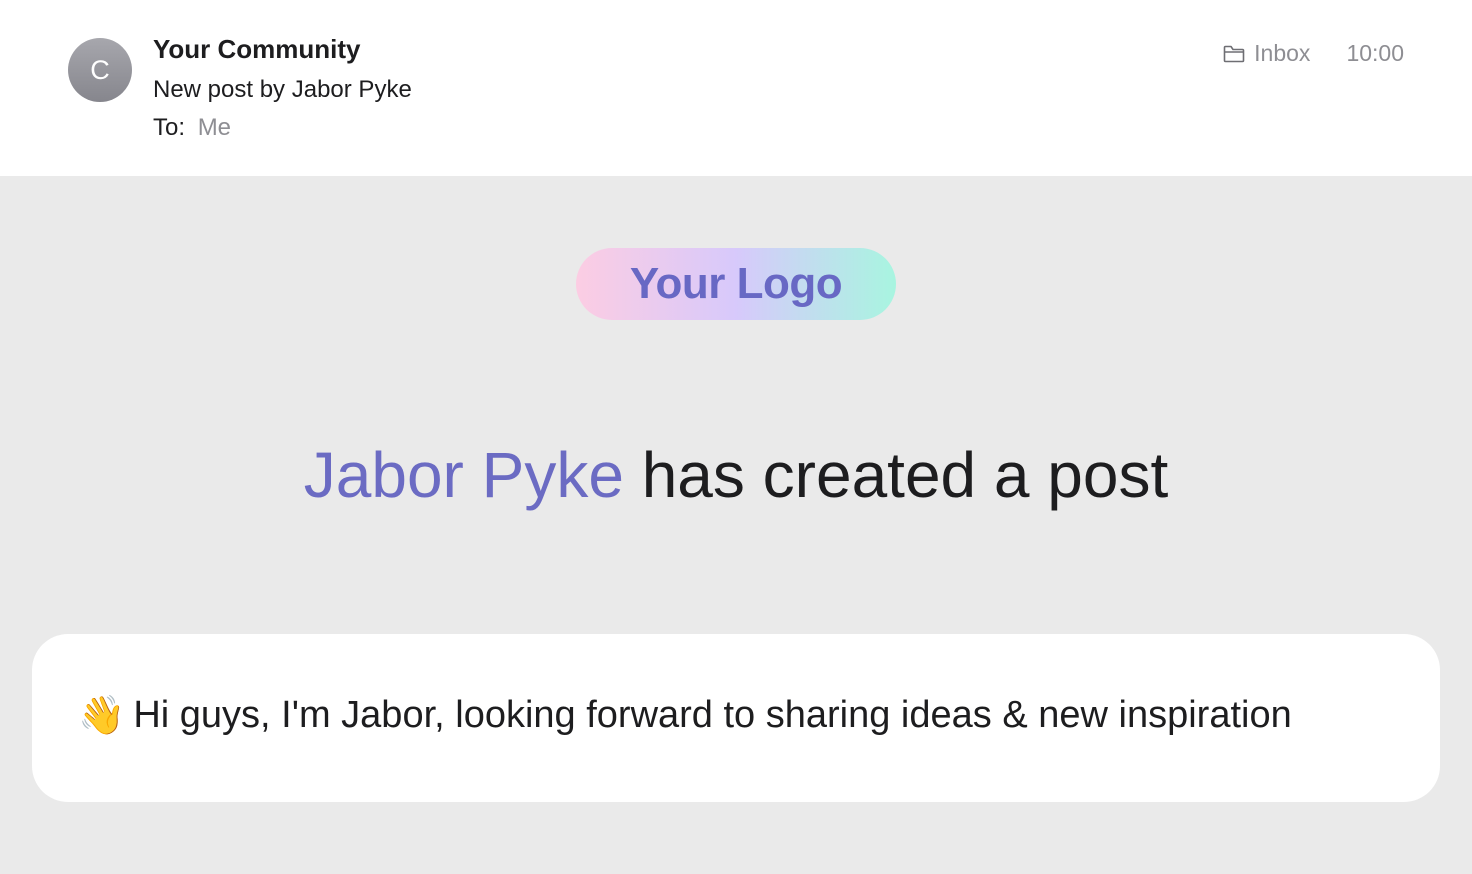 The image size is (1472, 874). I want to click on email-time: 10:00, so click(1375, 53).